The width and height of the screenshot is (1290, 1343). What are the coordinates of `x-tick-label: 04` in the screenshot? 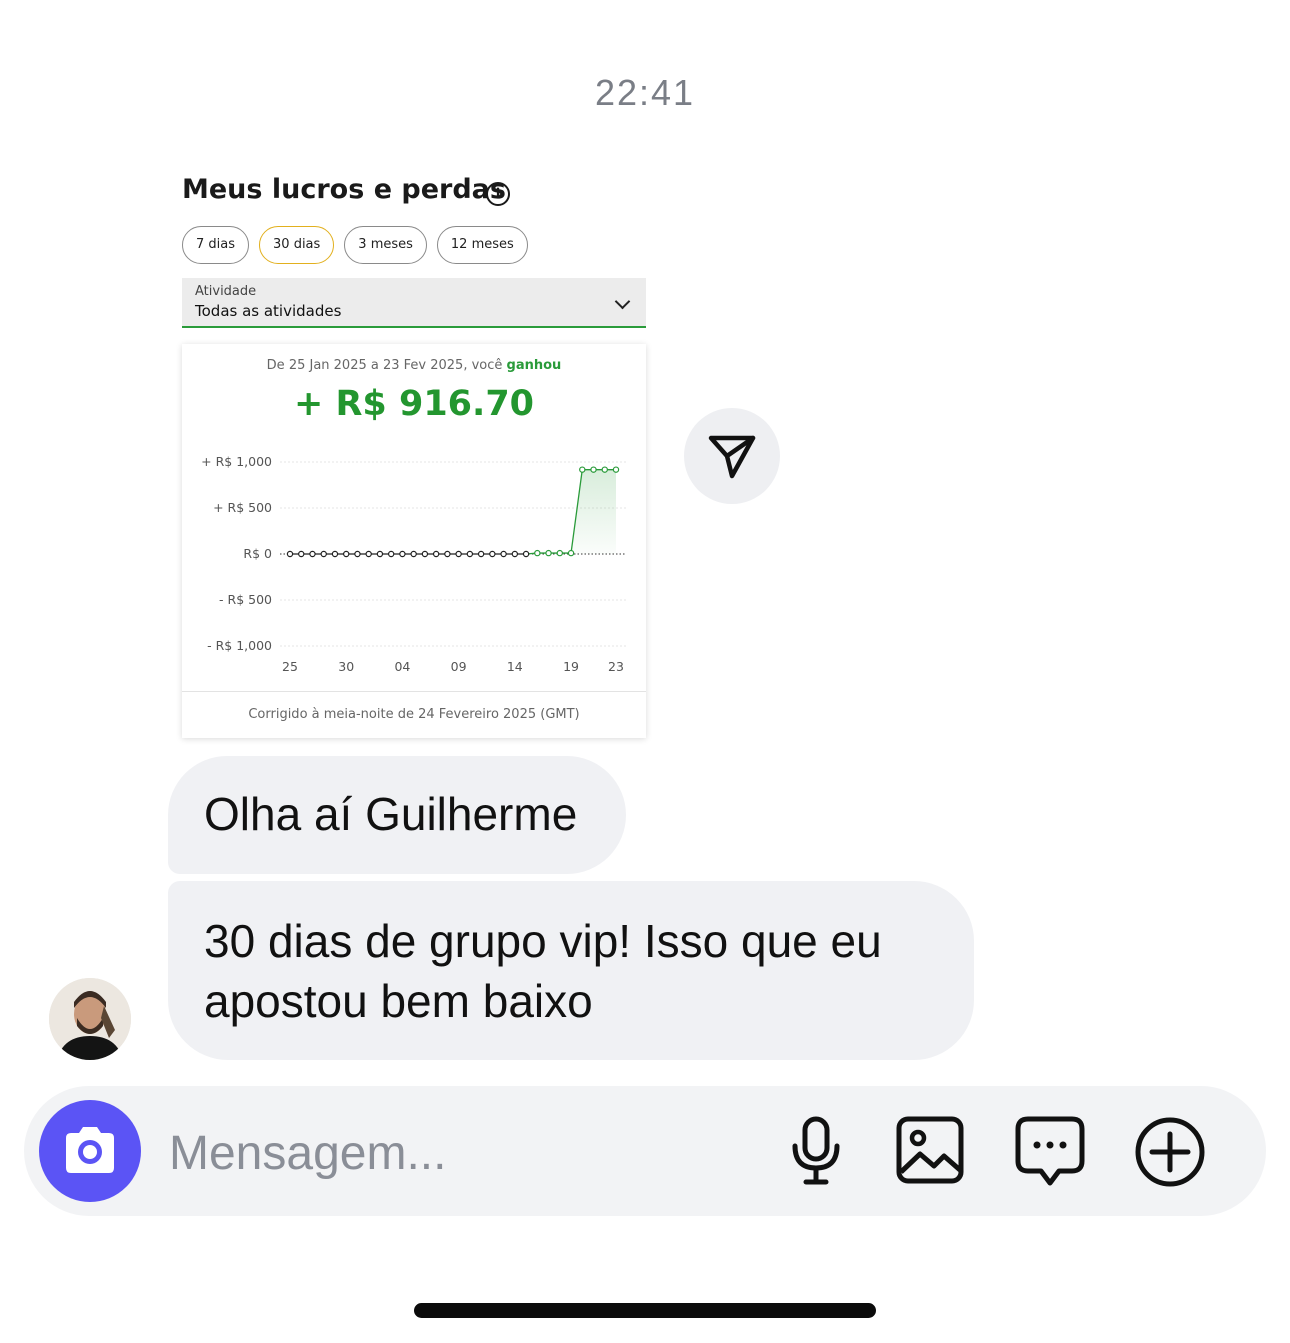 It's located at (402, 666).